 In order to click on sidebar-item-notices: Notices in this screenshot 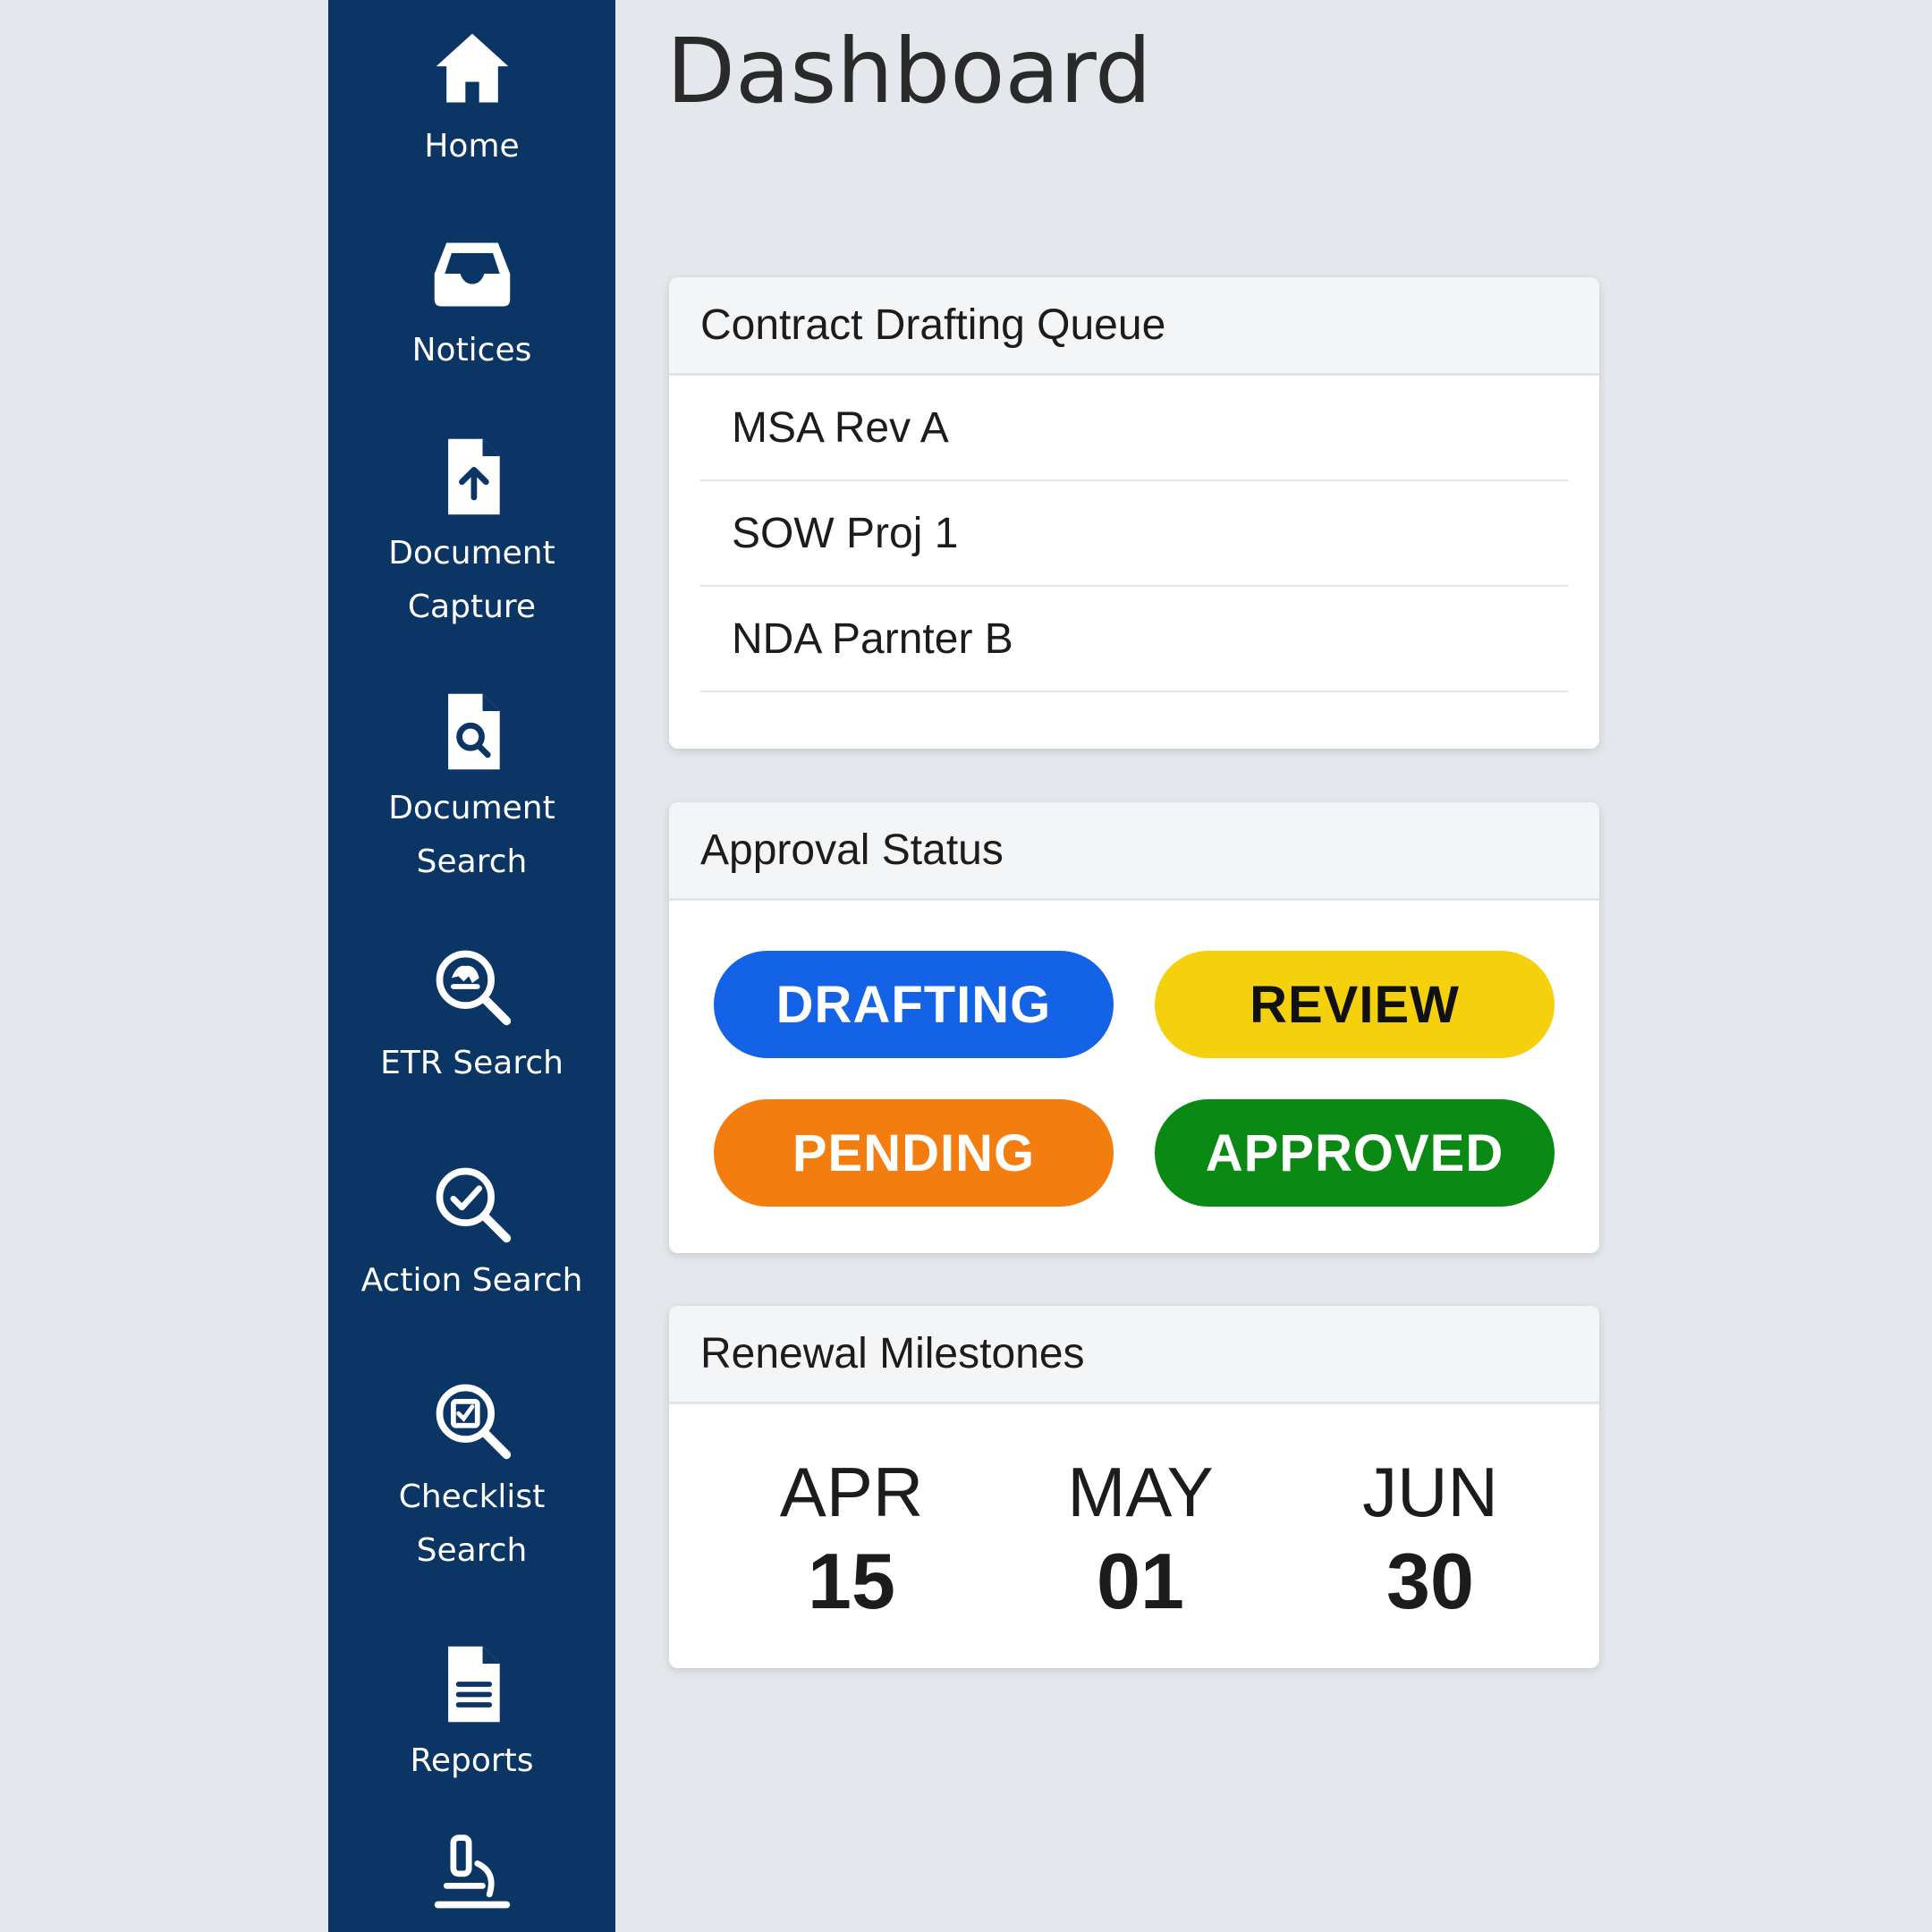, I will do `click(471, 304)`.